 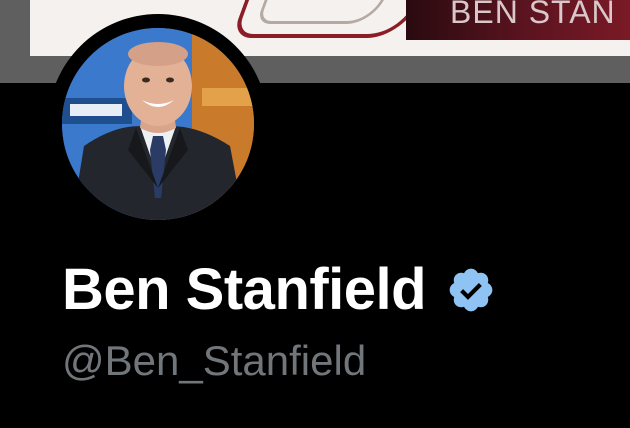 What do you see at coordinates (471, 290) in the screenshot?
I see `verified-badge-icon` at bounding box center [471, 290].